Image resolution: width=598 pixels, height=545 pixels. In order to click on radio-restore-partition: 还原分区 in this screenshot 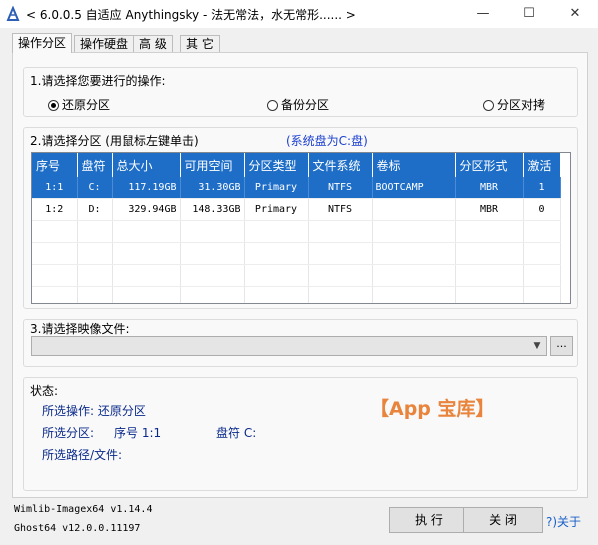, I will do `click(79, 104)`.